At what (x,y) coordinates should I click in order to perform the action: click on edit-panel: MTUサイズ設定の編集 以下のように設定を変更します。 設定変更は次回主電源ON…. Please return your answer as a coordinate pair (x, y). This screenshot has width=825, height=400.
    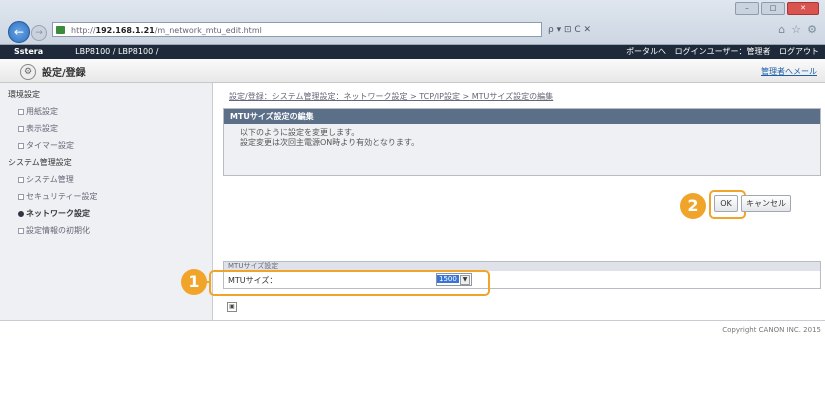
    Looking at the image, I should click on (522, 142).